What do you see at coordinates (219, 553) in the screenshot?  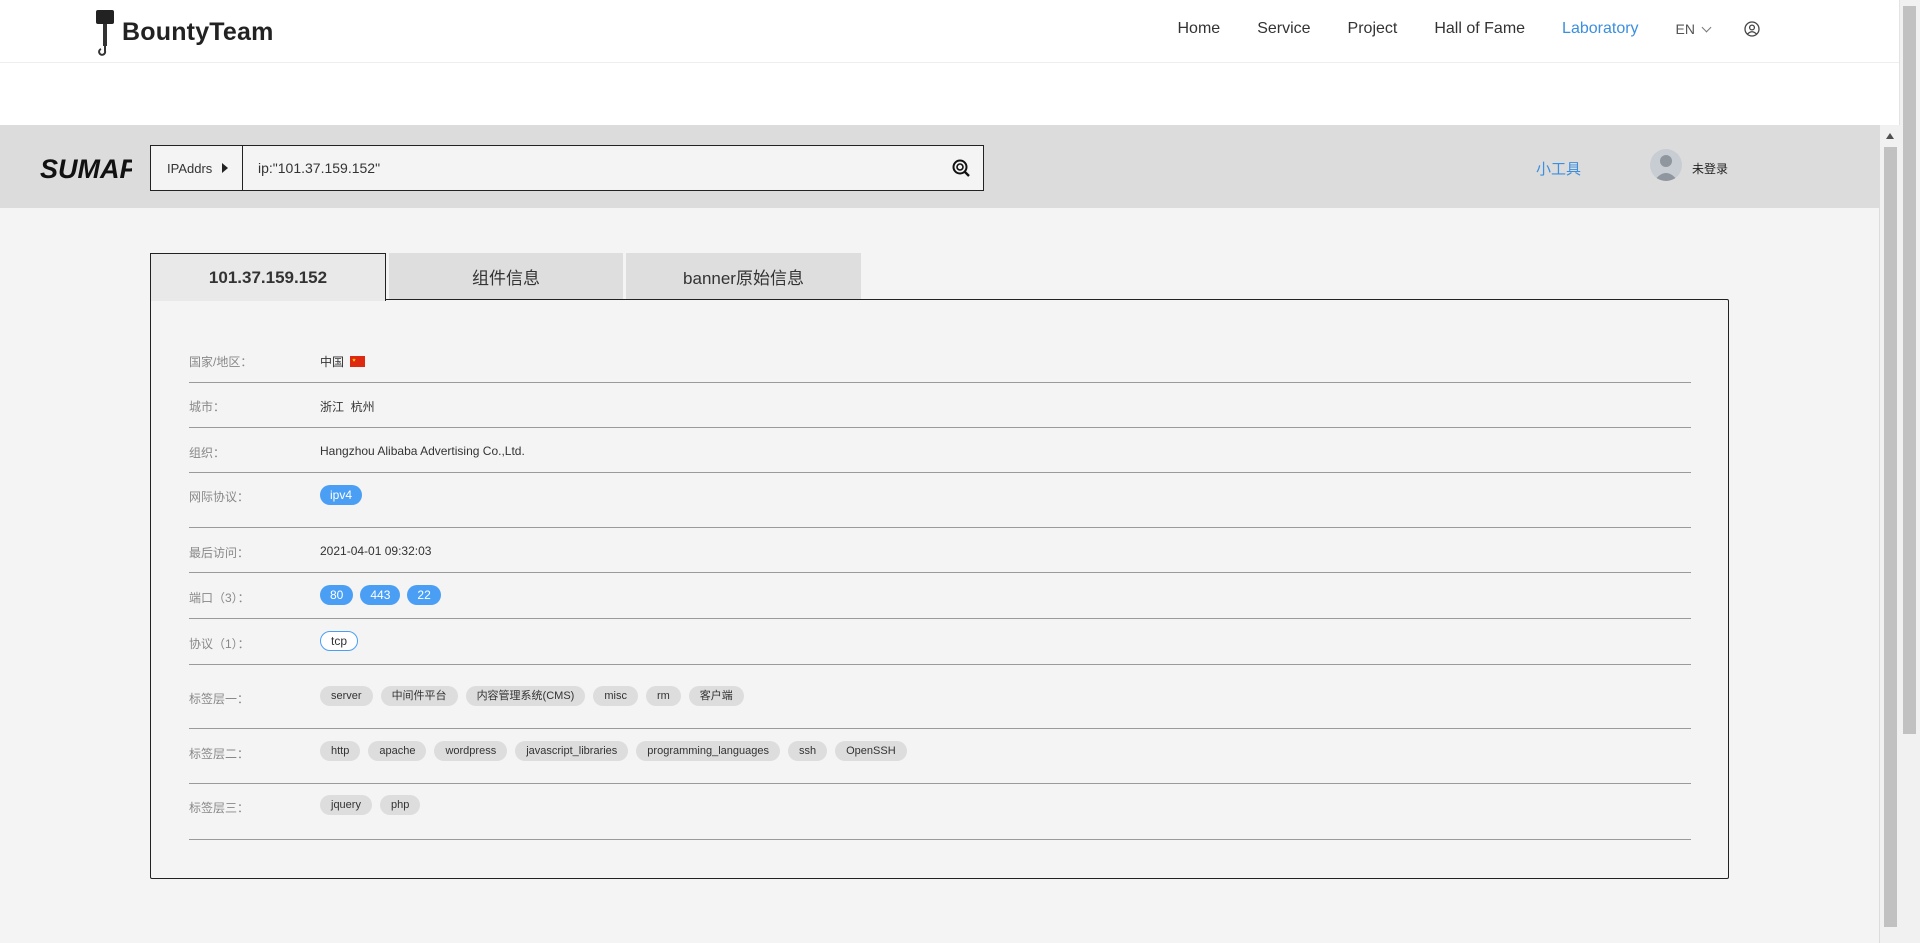 I see `last-visit-label: 最后访问：` at bounding box center [219, 553].